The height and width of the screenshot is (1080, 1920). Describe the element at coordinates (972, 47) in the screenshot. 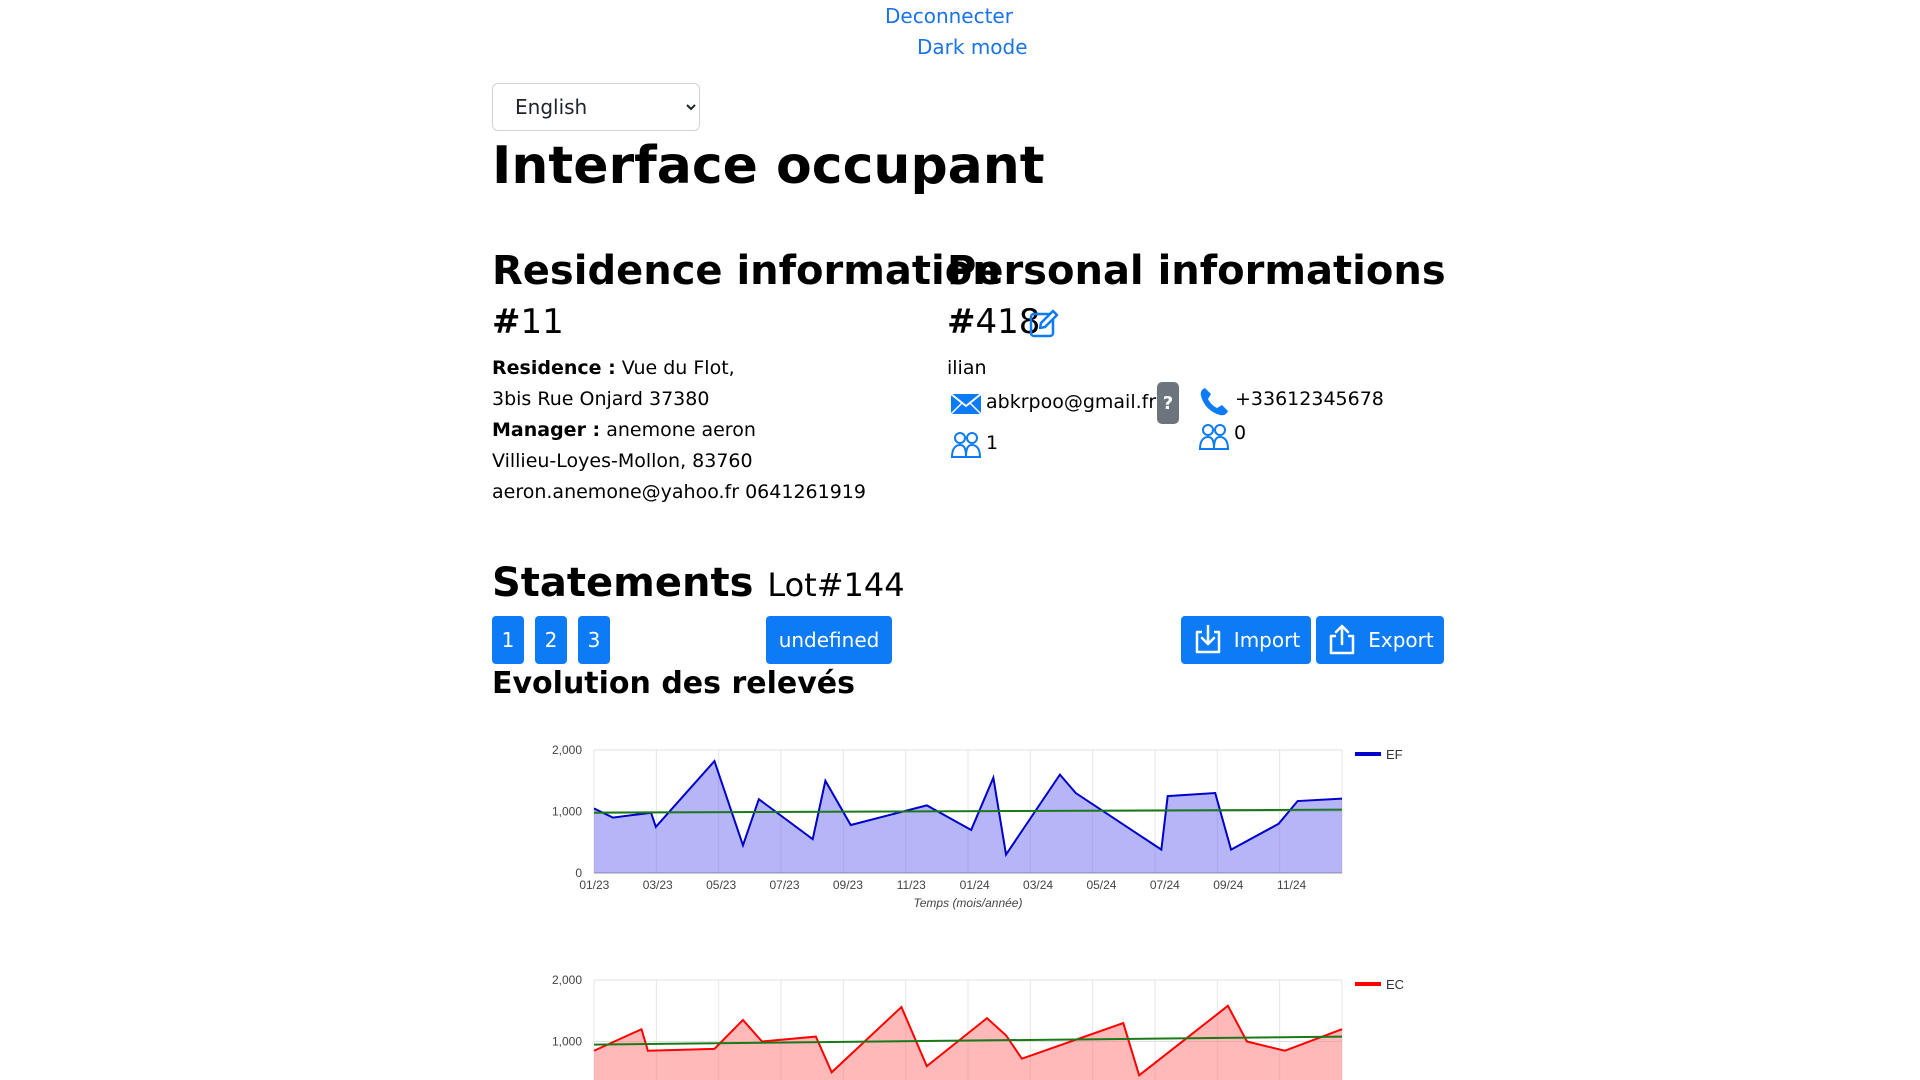

I see `dark-mode-link: Dark mode` at that location.